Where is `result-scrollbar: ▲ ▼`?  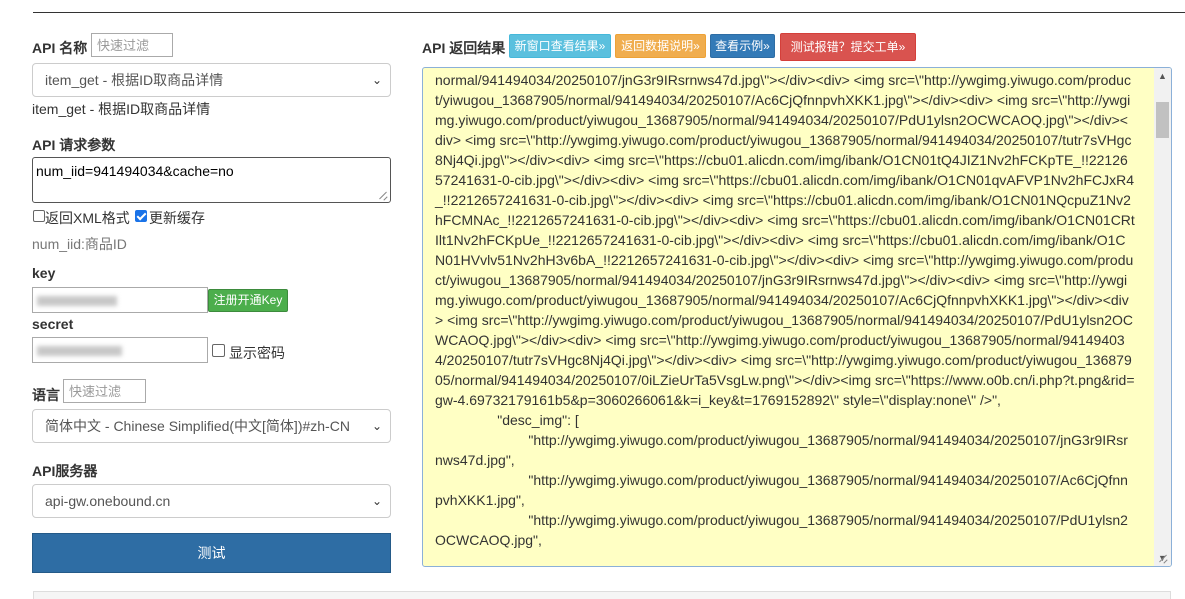 result-scrollbar: ▲ ▼ is located at coordinates (1162, 317).